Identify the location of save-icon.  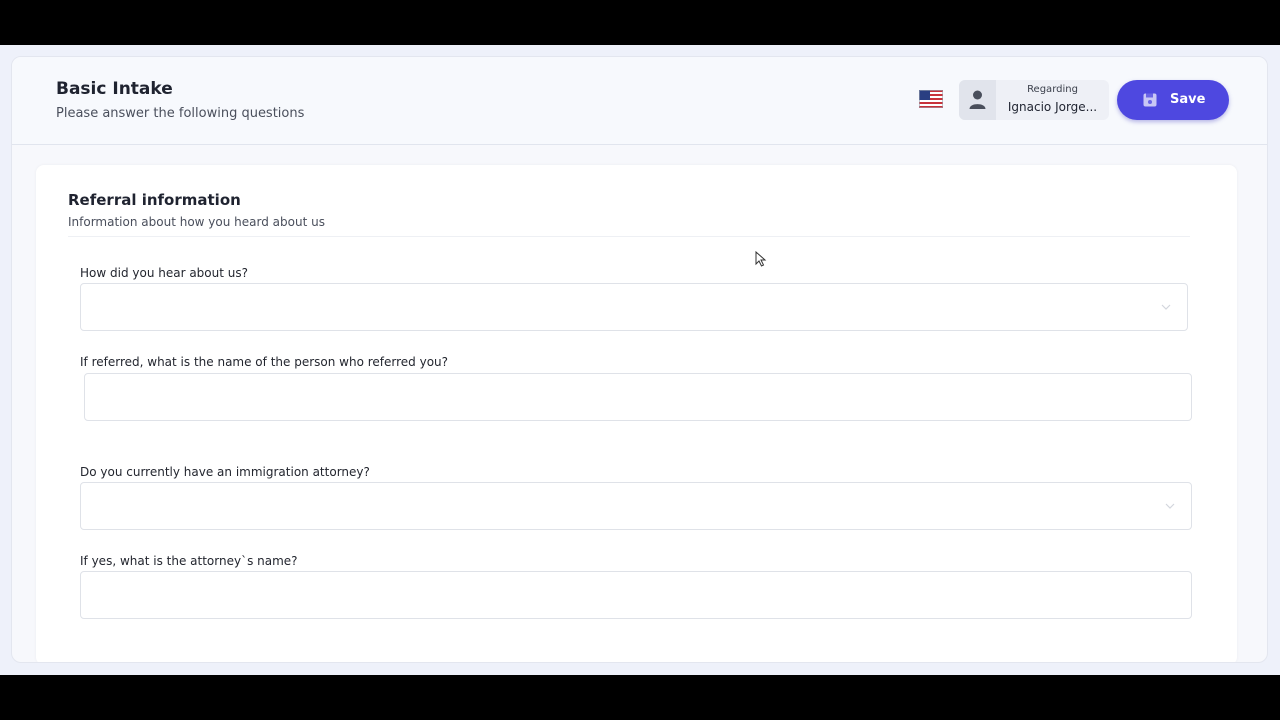
(1150, 100).